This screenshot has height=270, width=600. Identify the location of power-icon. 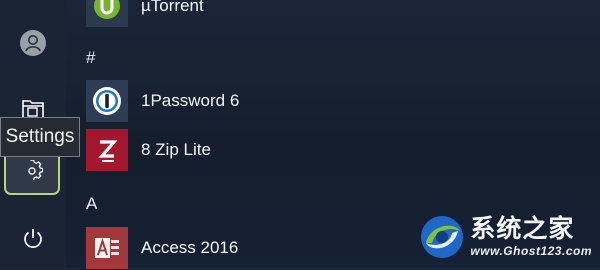
(33, 238).